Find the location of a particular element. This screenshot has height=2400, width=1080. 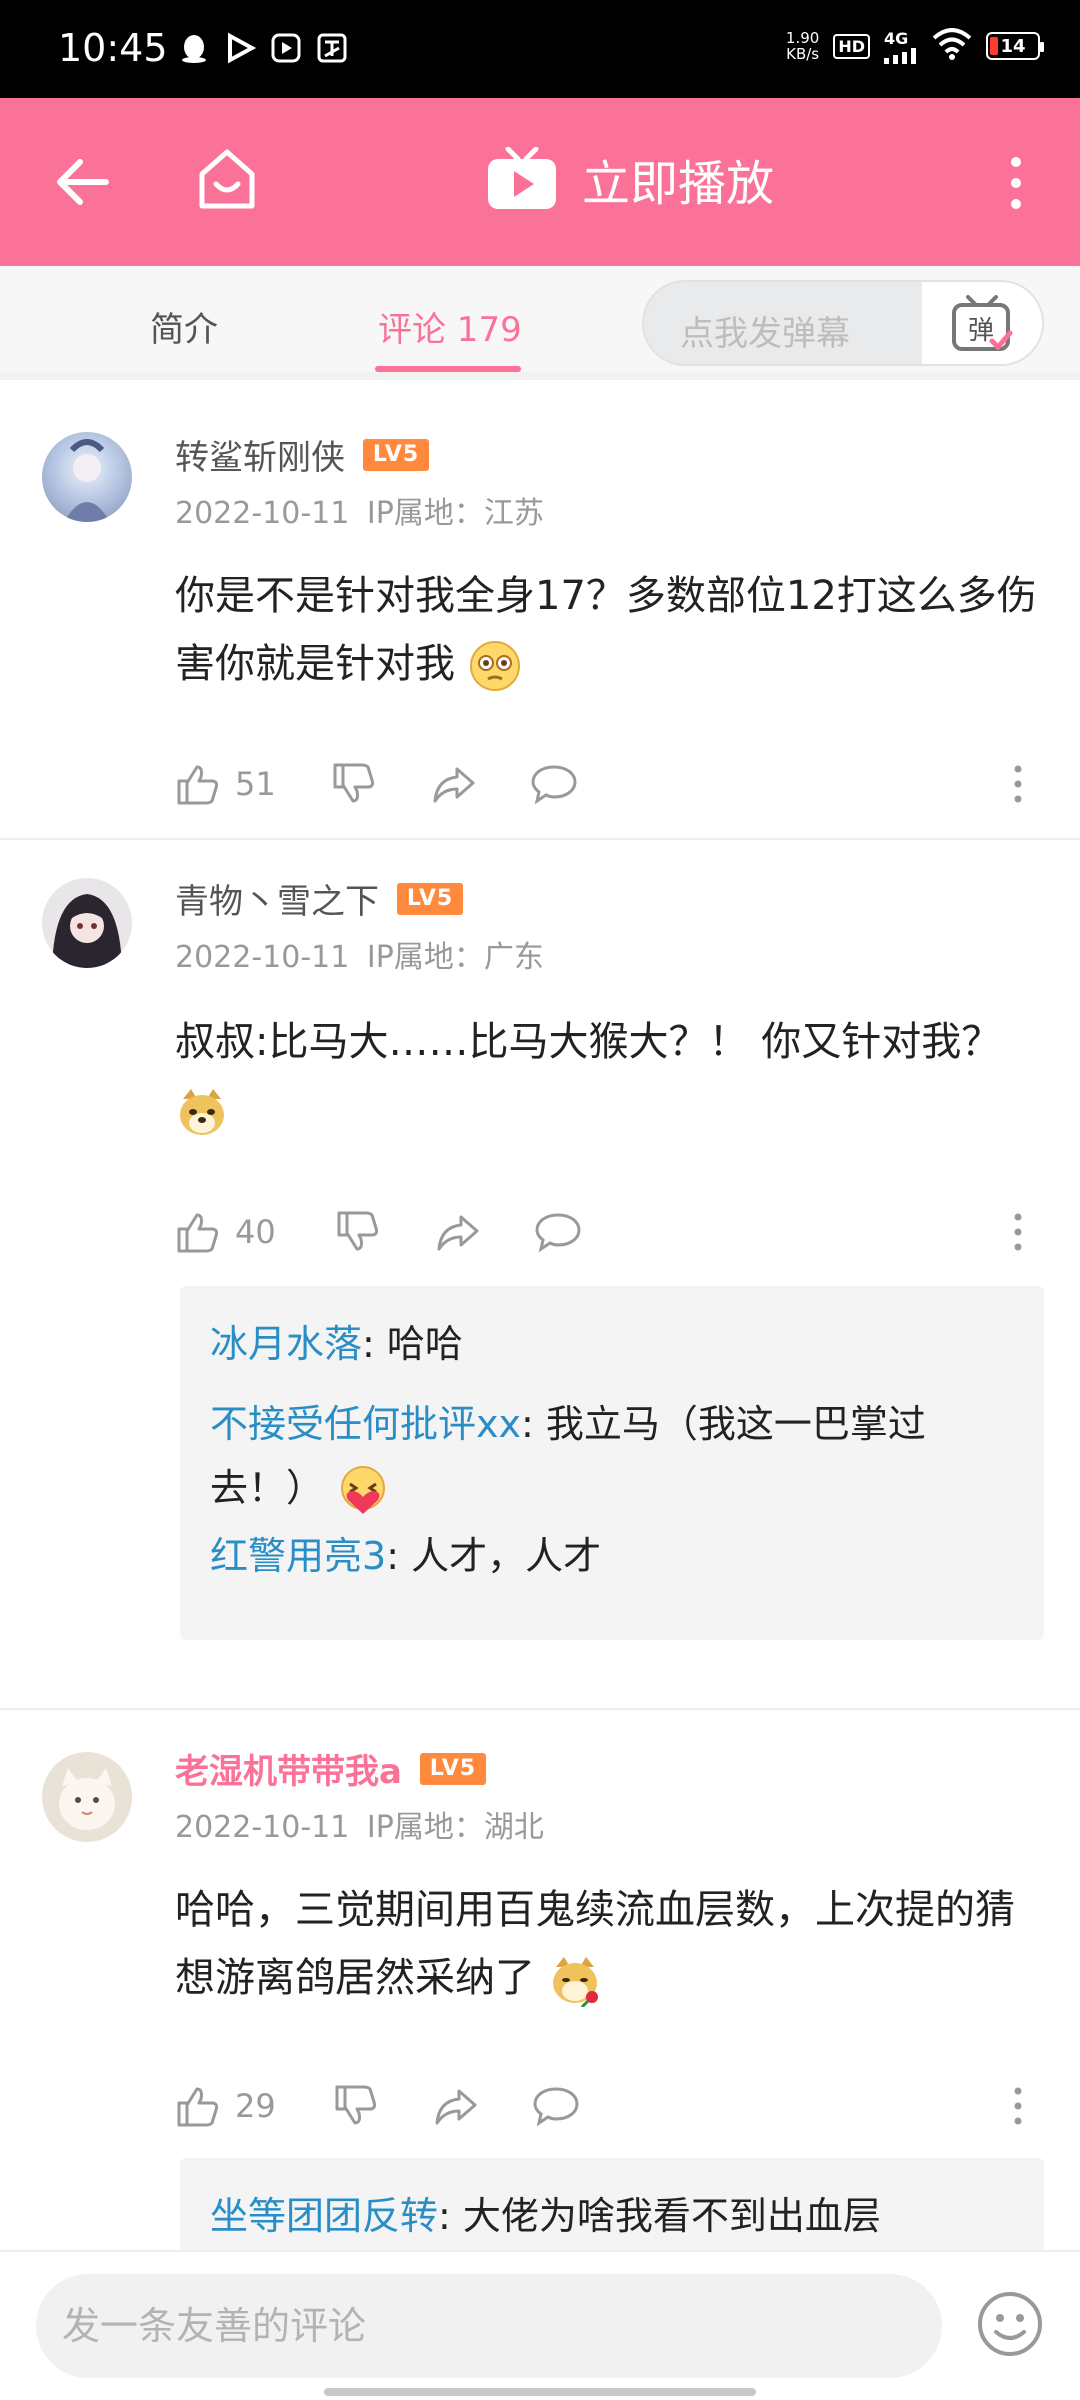

emoji-button is located at coordinates (1010, 2324).